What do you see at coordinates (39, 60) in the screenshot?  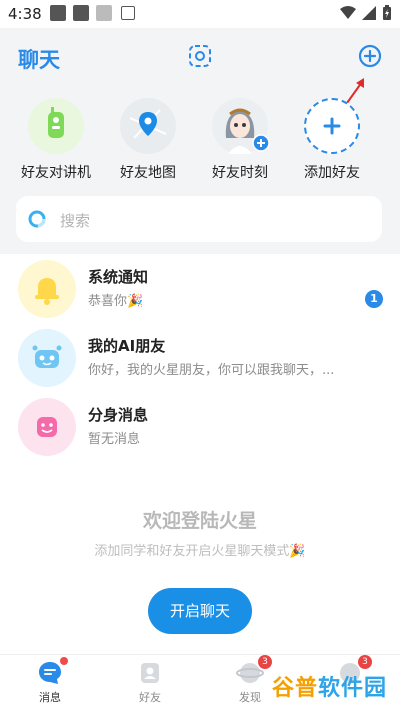 I see `page-title: 聊天` at bounding box center [39, 60].